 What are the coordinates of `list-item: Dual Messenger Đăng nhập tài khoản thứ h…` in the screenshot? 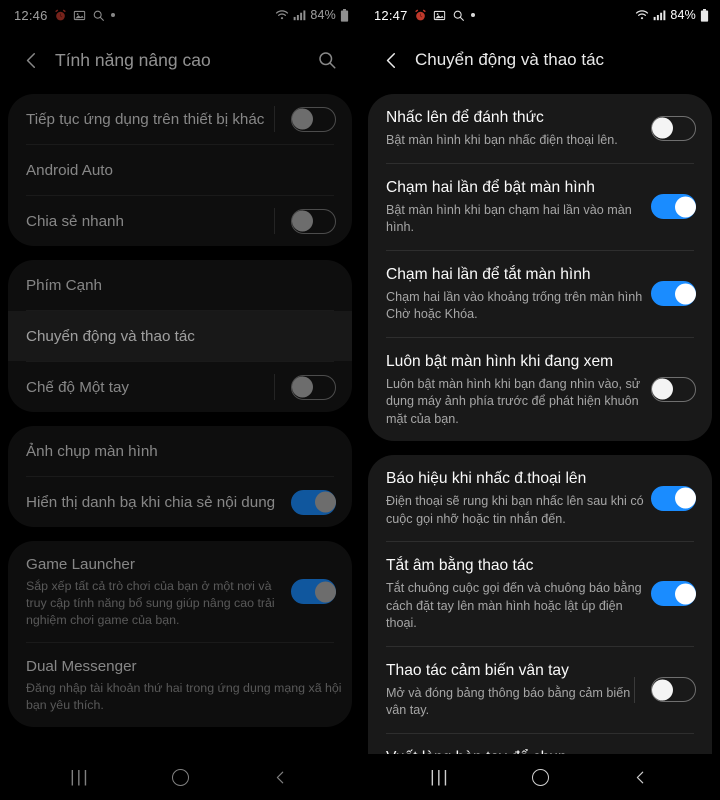 It's located at (180, 685).